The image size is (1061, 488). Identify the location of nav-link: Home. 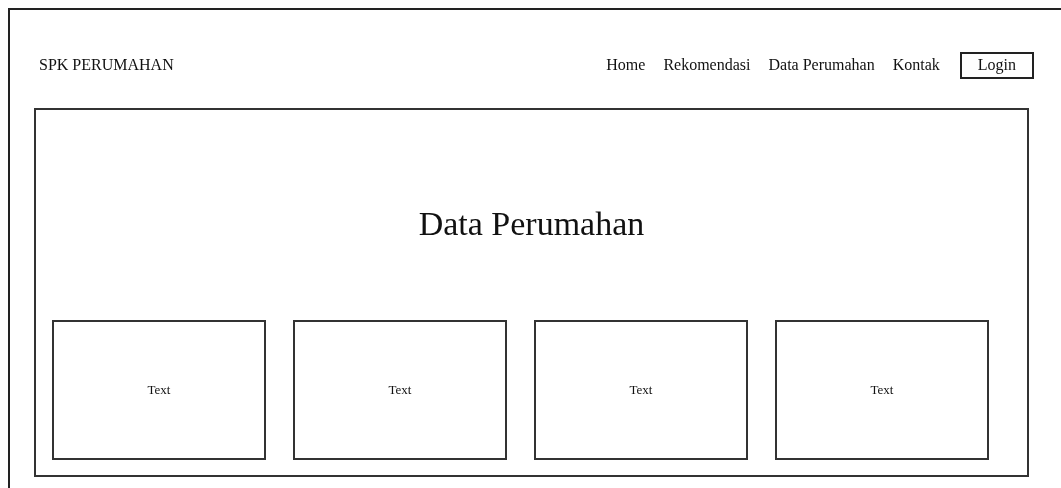
(626, 65).